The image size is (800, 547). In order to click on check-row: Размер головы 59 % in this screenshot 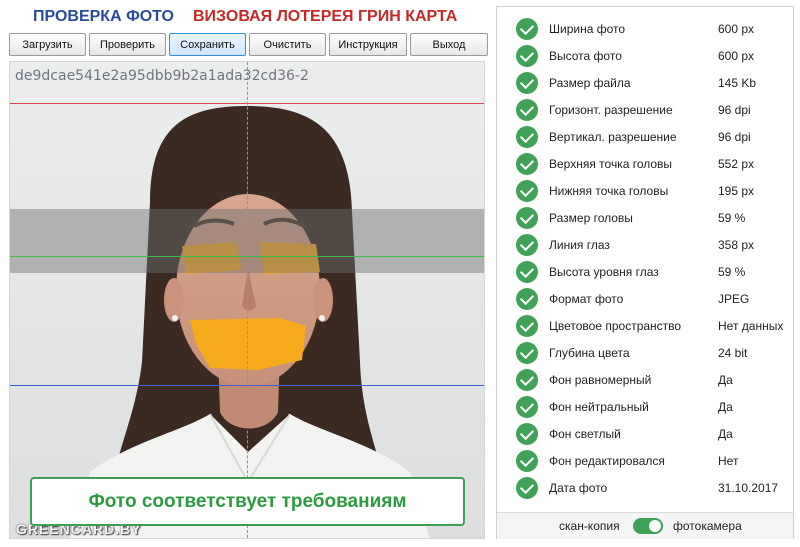, I will do `click(645, 218)`.